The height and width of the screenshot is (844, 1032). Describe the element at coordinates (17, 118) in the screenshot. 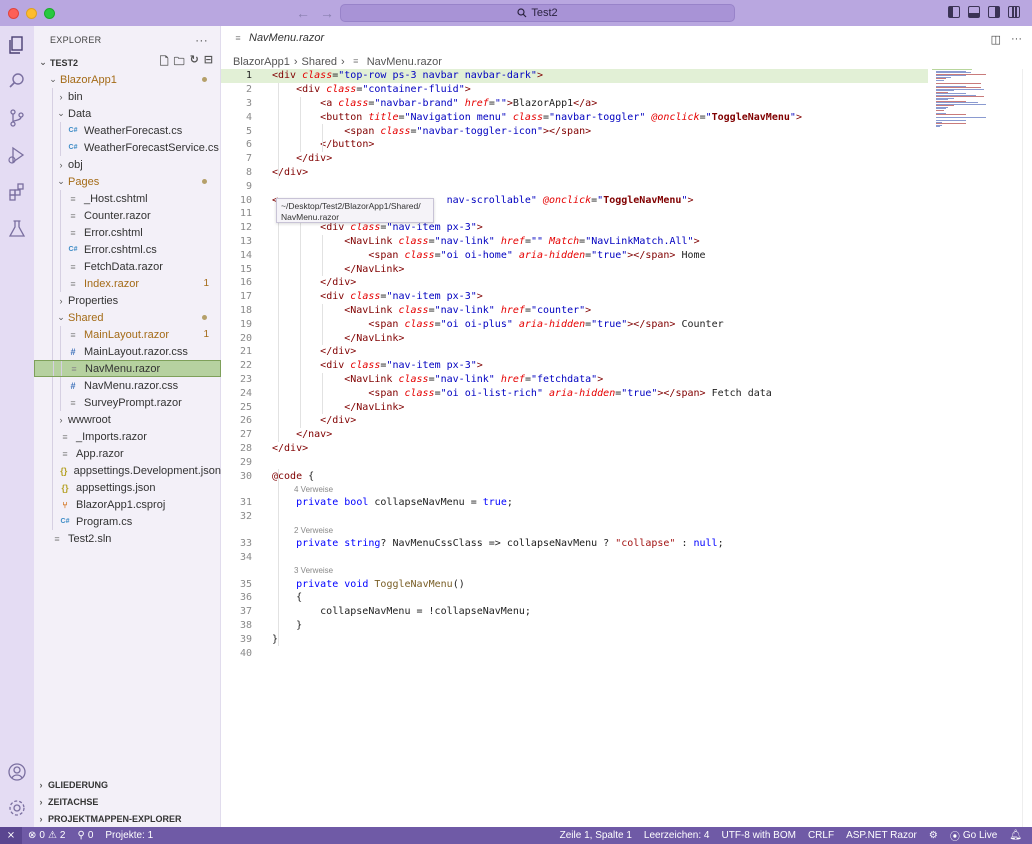

I see `source-control-icon` at that location.